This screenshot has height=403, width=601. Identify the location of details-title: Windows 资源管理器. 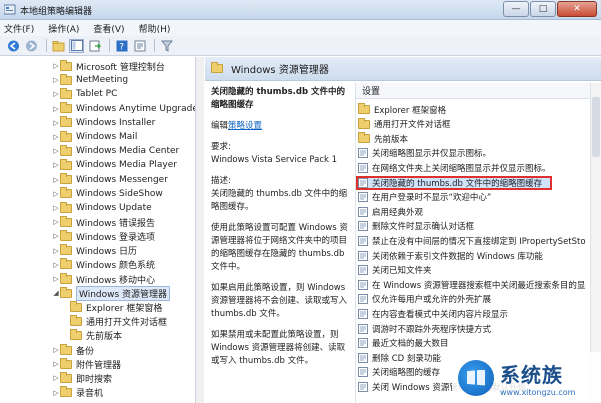
(280, 70).